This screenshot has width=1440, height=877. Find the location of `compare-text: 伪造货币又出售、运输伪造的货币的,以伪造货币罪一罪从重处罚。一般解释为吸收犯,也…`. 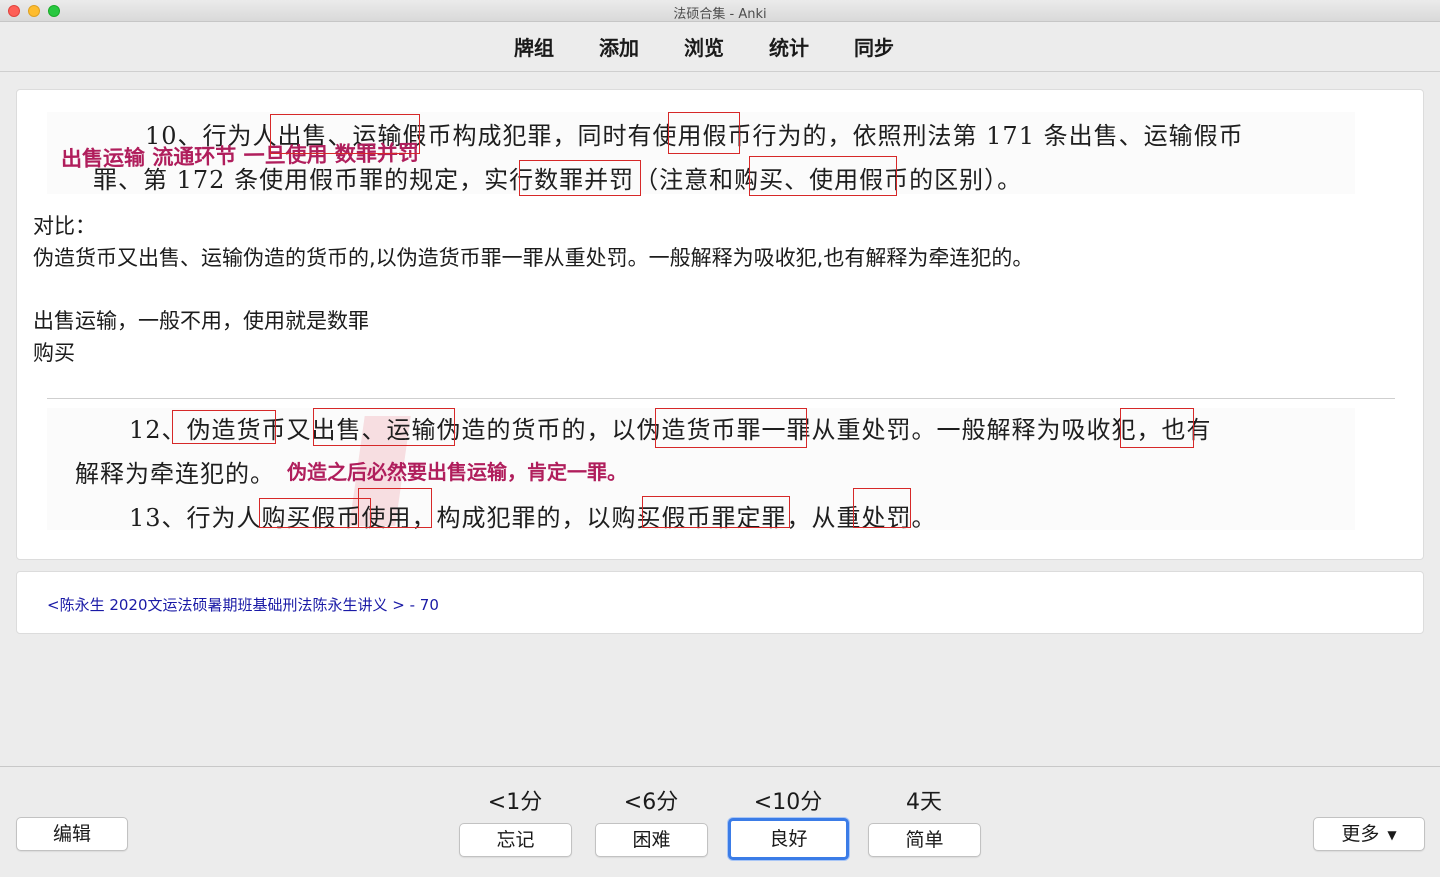

compare-text: 伪造货币又出售、运输伪造的货币的,以伪造货币罪一罪从重处罚。一般解释为吸收犯,也… is located at coordinates (533, 258).